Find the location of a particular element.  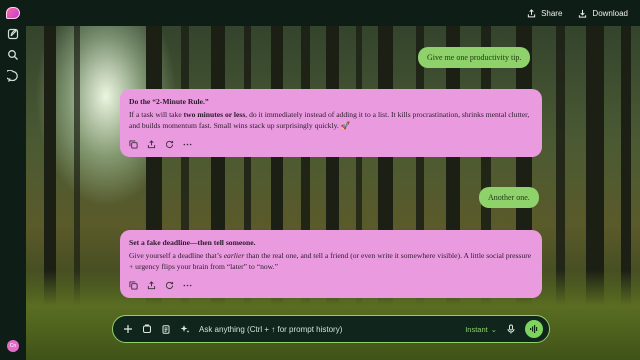

rocket-icon: 🚀 is located at coordinates (345, 125).